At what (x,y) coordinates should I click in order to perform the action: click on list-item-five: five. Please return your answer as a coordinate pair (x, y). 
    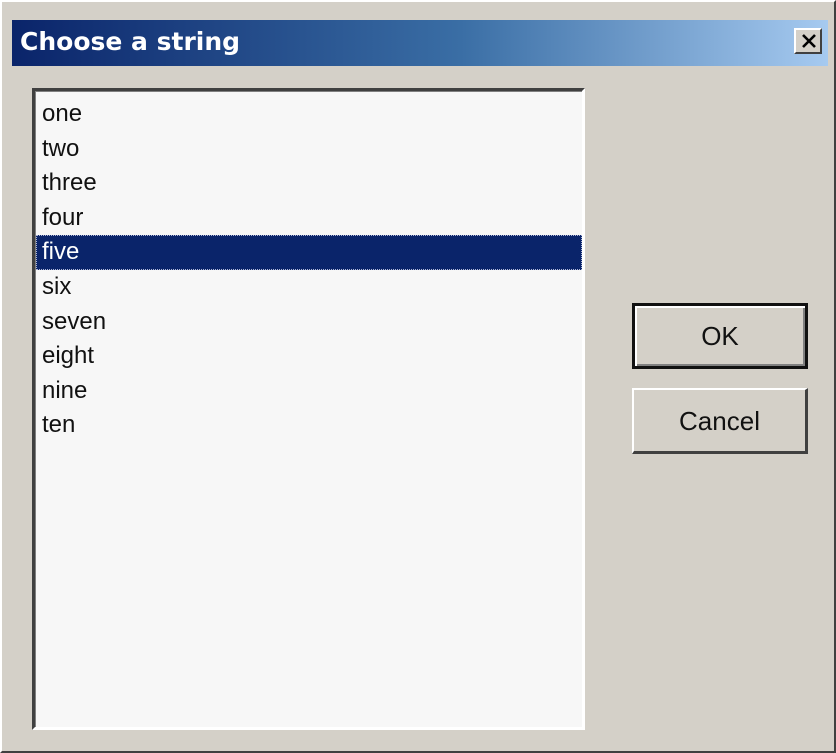
    Looking at the image, I should click on (309, 252).